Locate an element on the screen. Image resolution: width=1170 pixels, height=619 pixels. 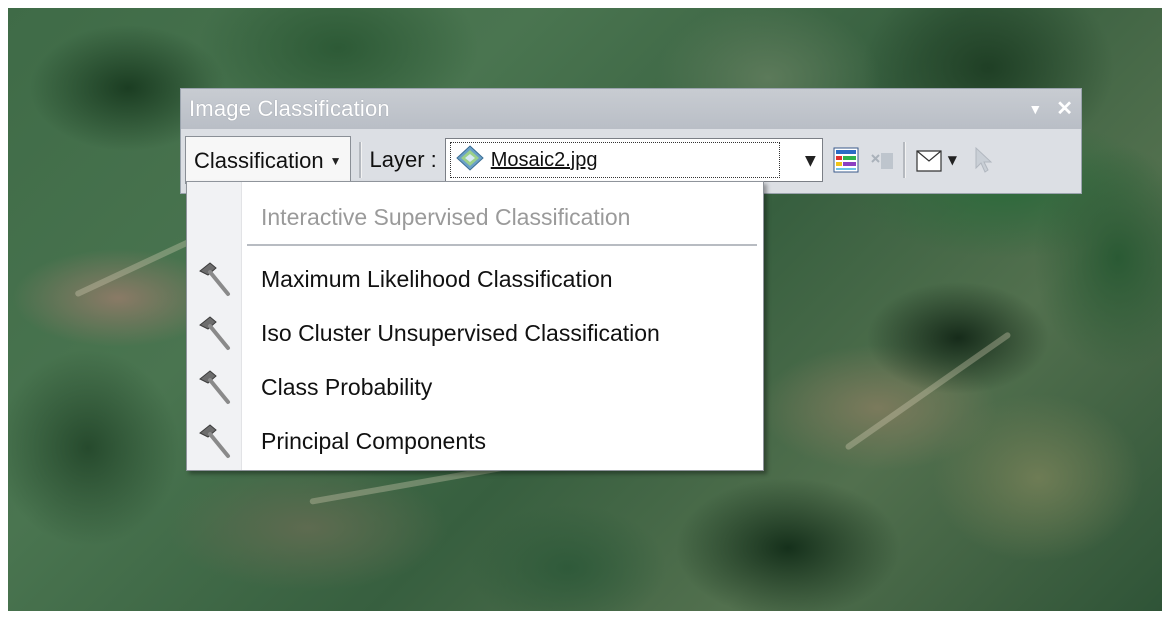
toolbar-title: Image Classification is located at coordinates (289, 108).